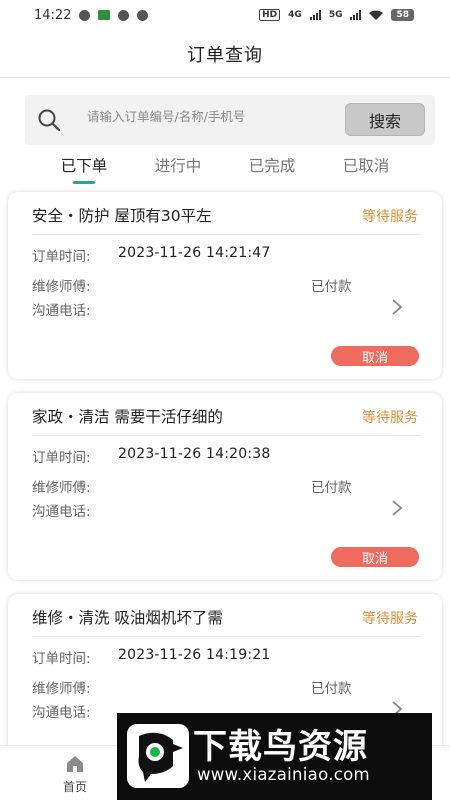  I want to click on compass-notification-icon, so click(124, 15).